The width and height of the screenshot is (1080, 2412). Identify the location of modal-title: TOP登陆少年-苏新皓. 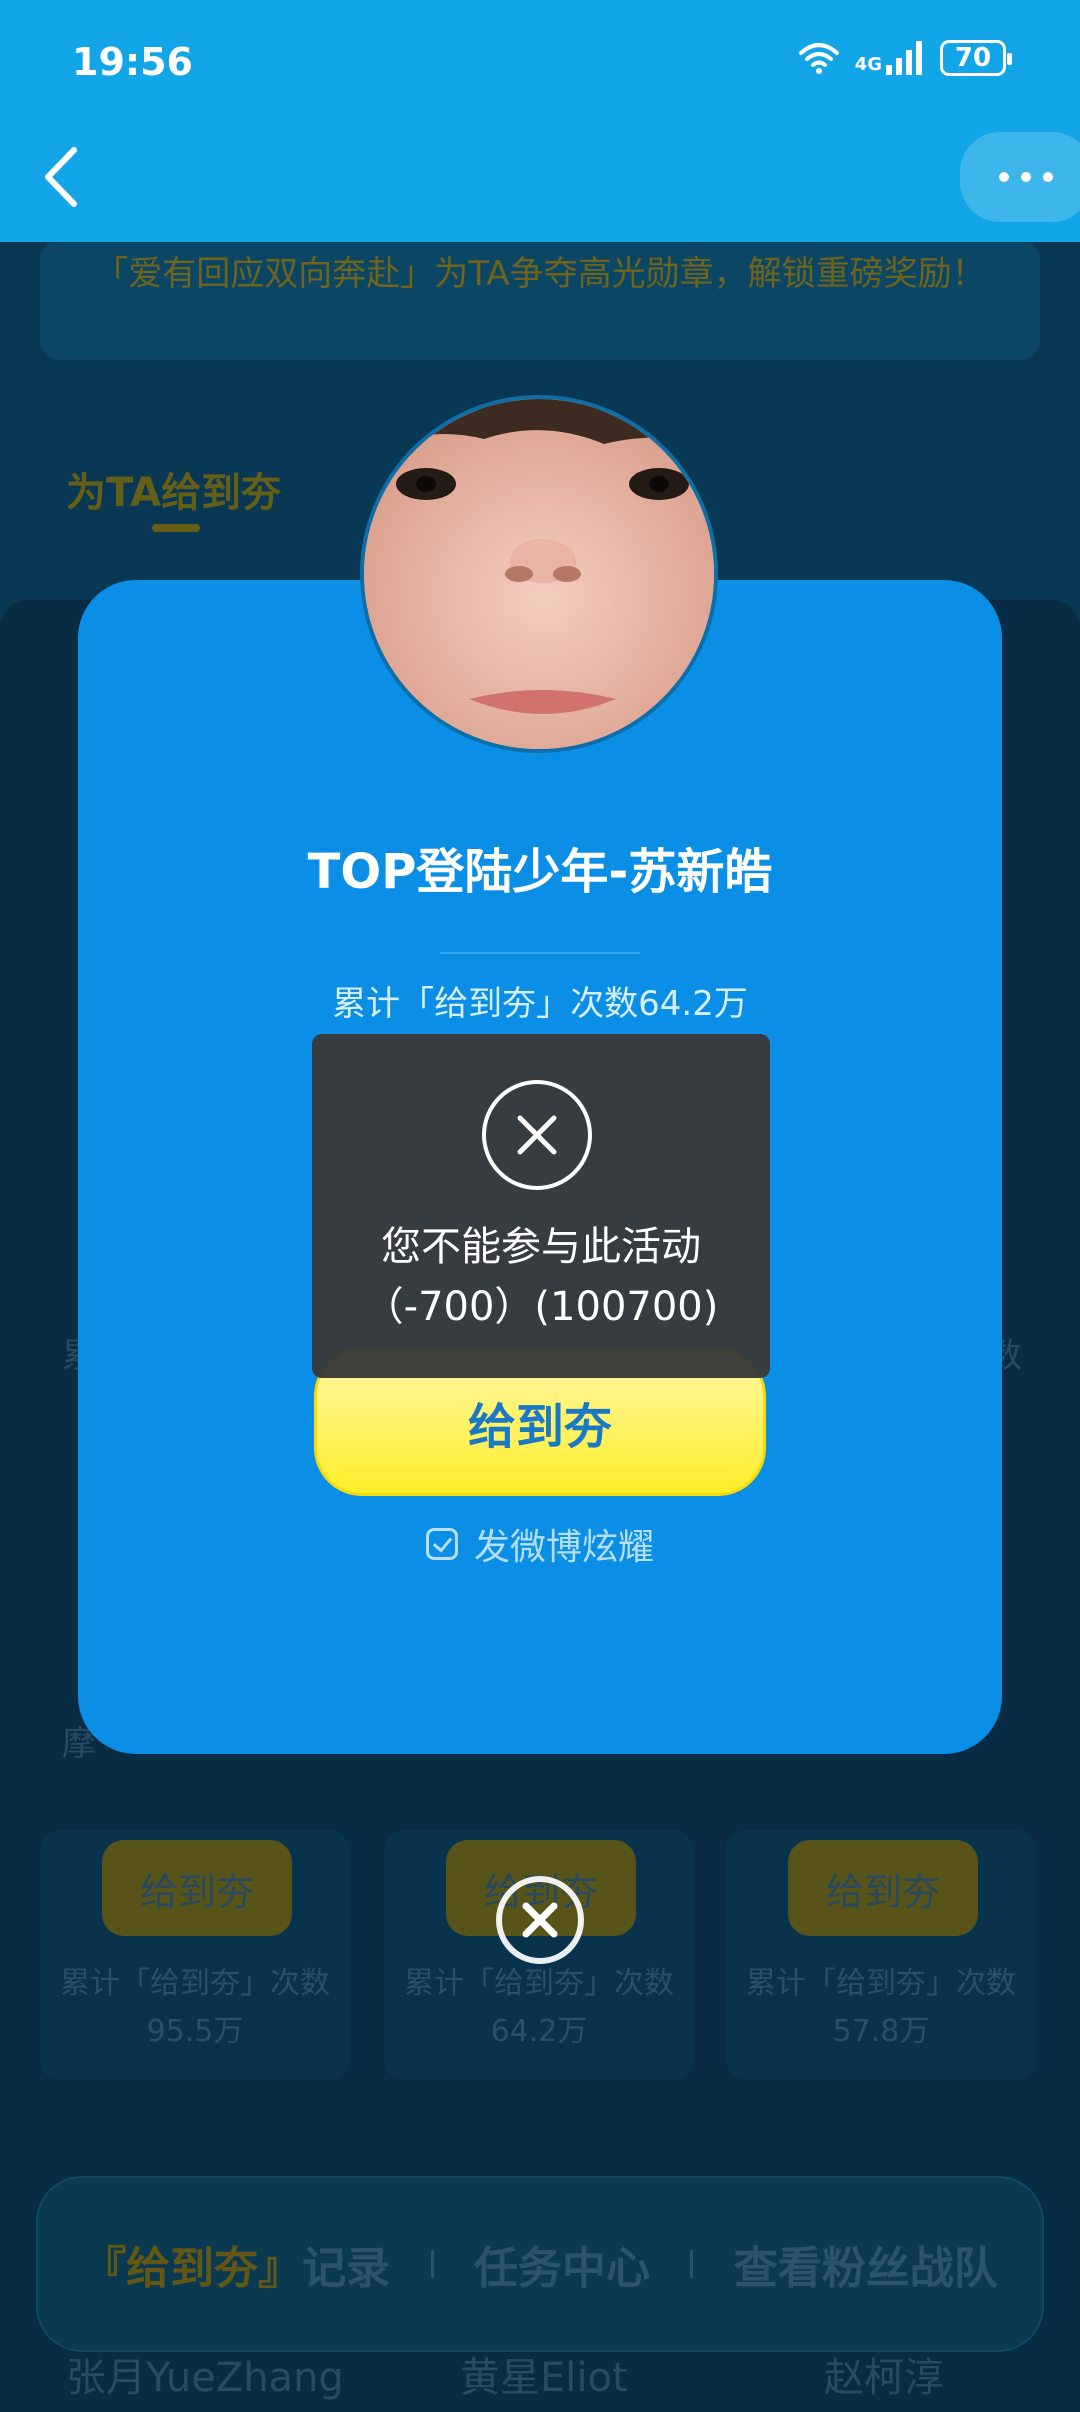
(540, 872).